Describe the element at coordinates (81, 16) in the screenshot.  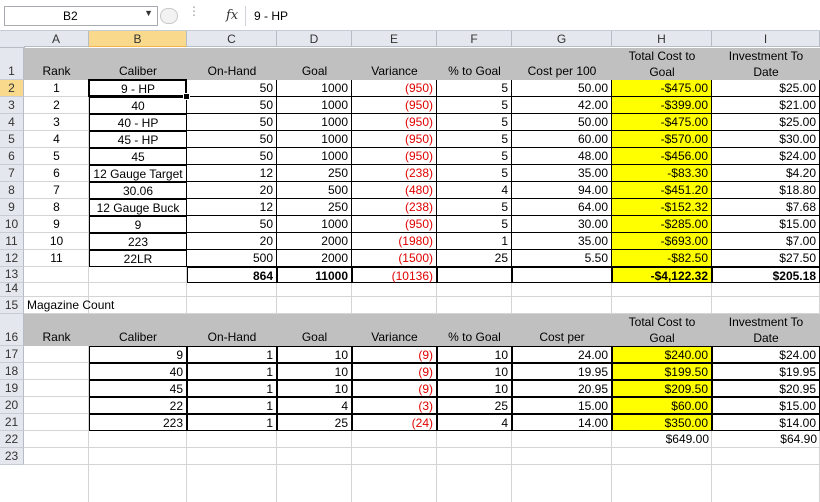
I see `name-box: B2 ▼` at that location.